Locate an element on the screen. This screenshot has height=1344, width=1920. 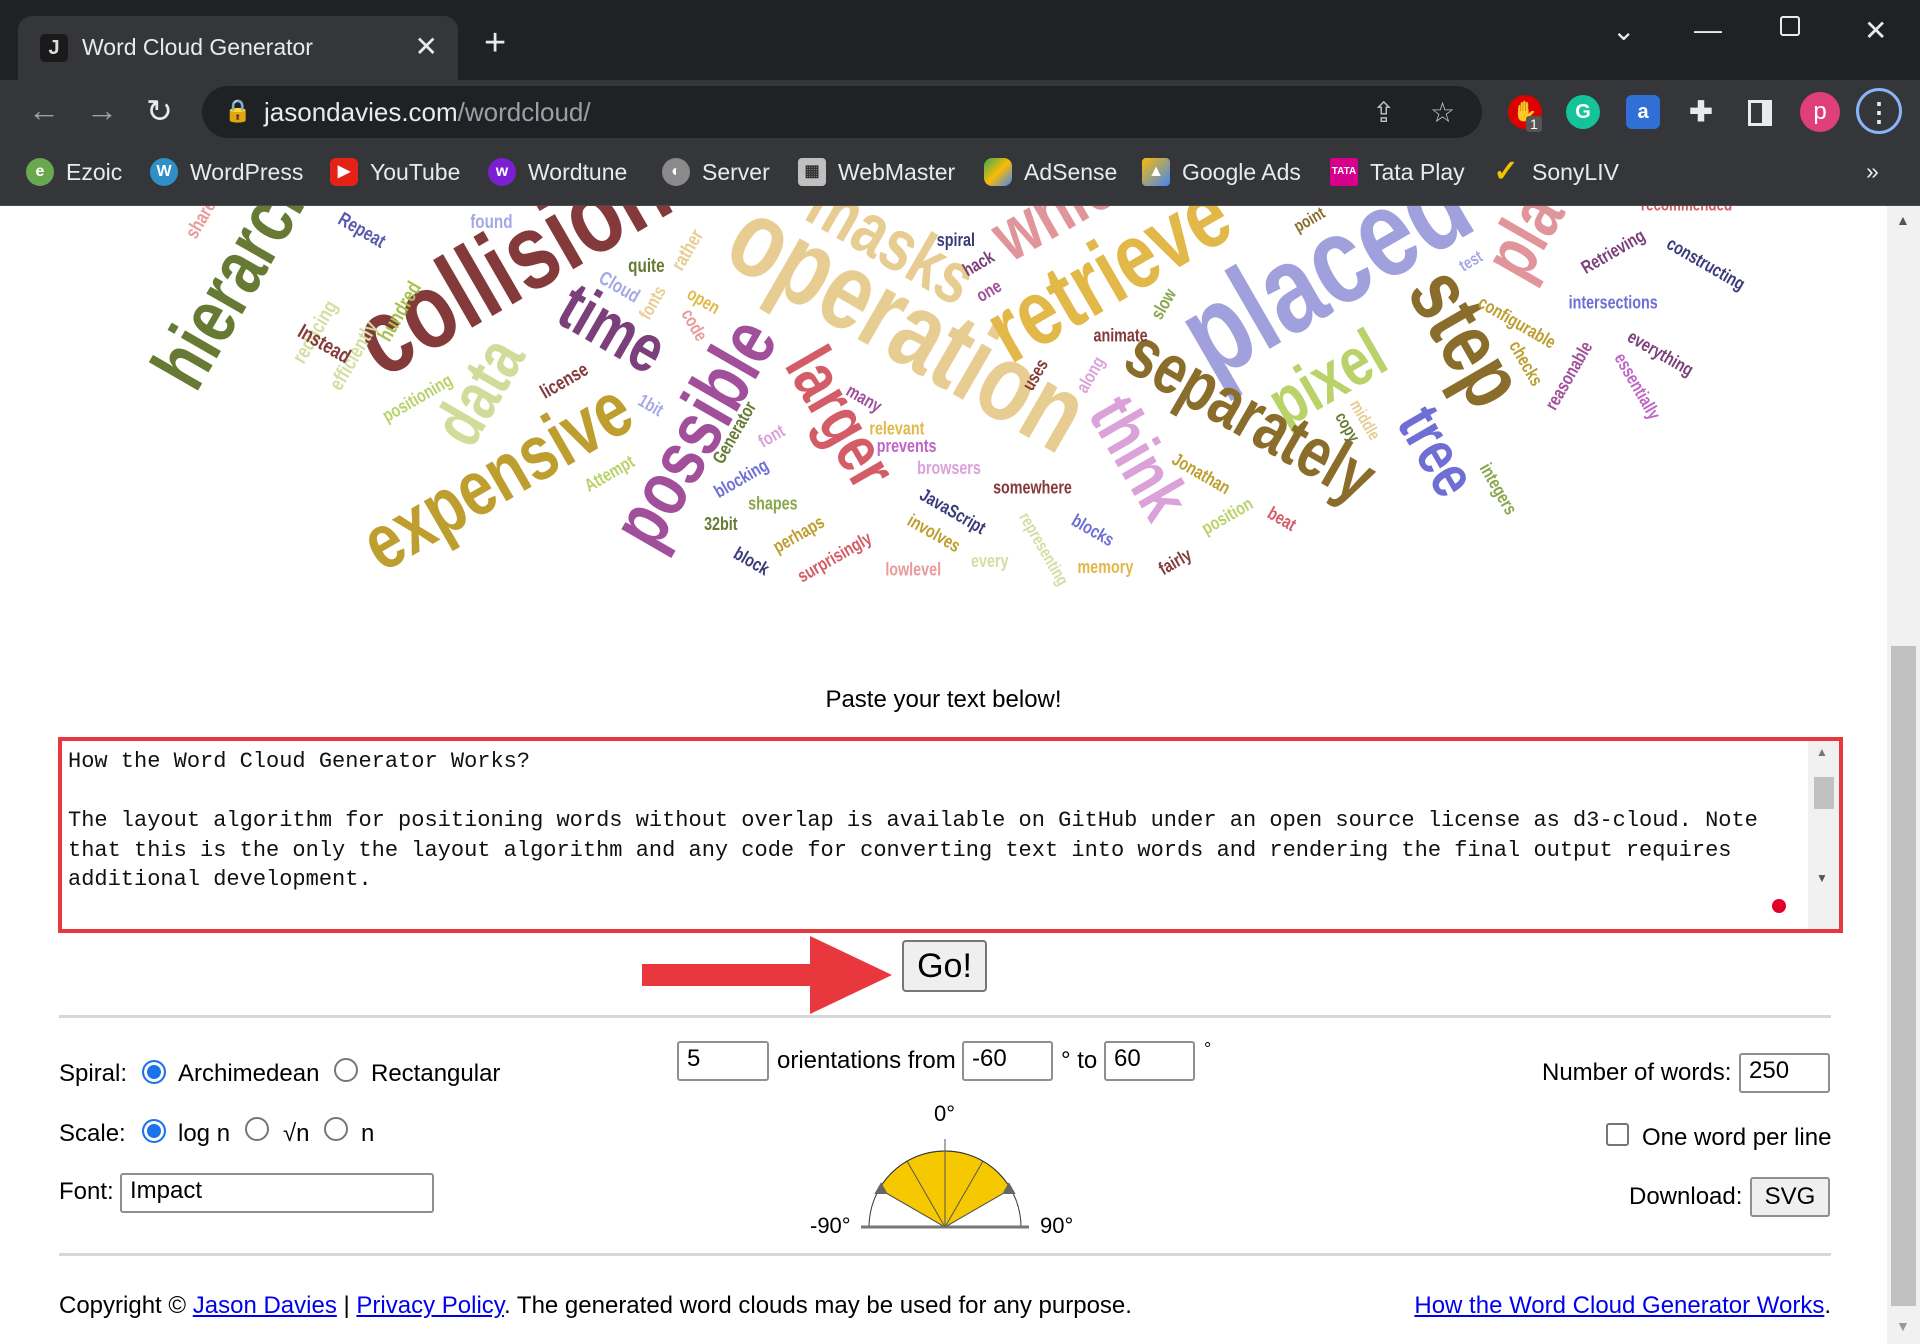
download-svg-button: SVG is located at coordinates (1790, 1197).